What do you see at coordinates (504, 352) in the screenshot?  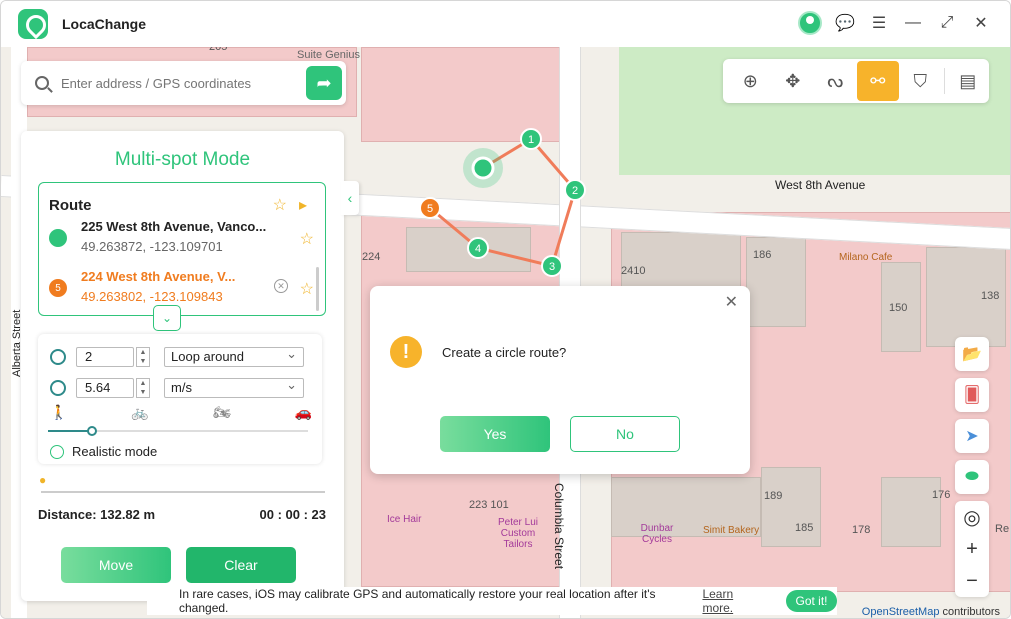 I see `dialog-message: Create a circle route?` at bounding box center [504, 352].